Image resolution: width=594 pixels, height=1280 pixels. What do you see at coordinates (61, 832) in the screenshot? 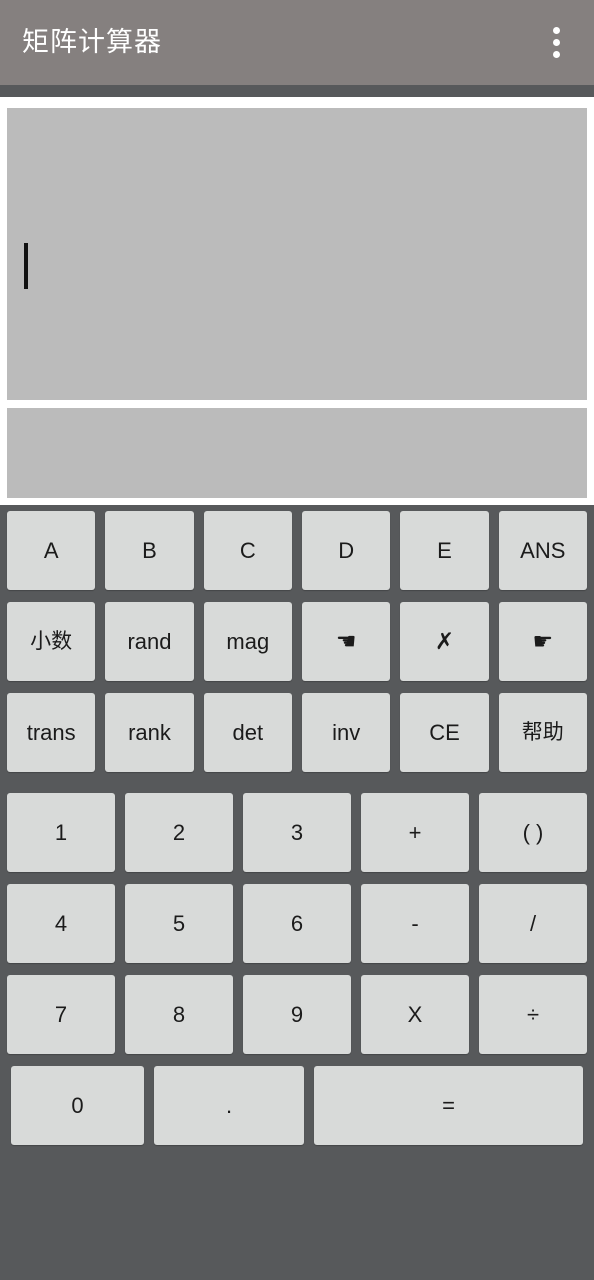
I see `key-1: 1` at bounding box center [61, 832].